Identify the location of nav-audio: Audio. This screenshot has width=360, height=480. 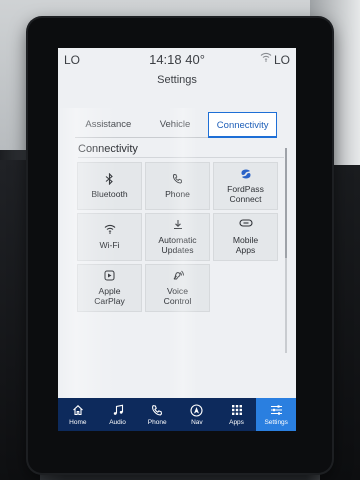
(118, 414).